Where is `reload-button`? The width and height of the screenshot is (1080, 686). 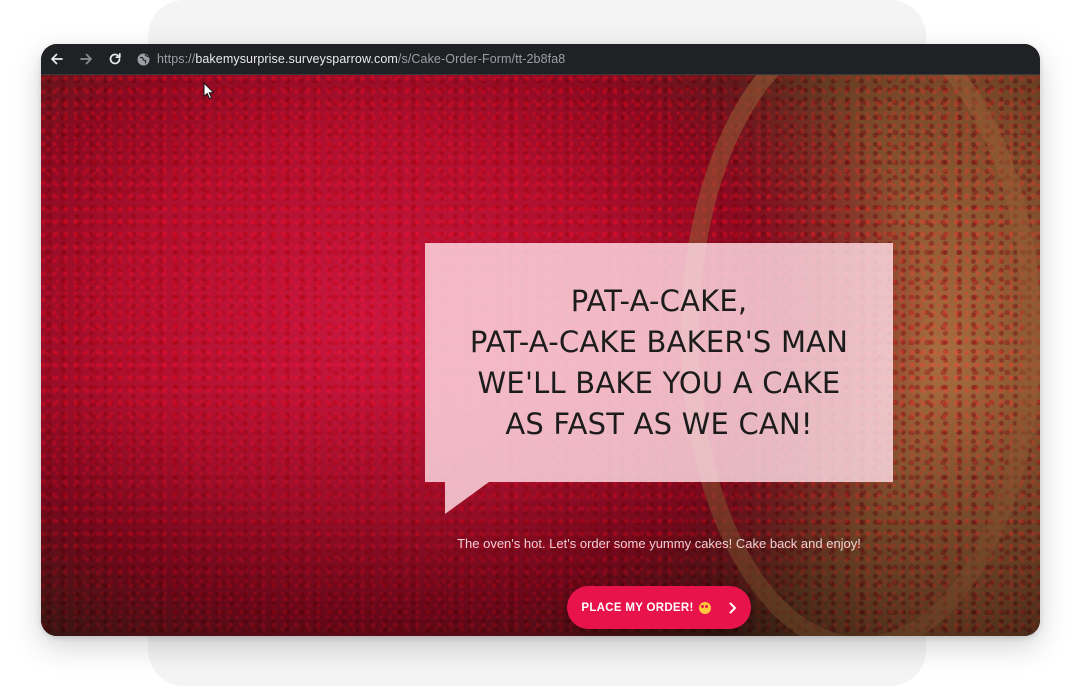
reload-button is located at coordinates (115, 59).